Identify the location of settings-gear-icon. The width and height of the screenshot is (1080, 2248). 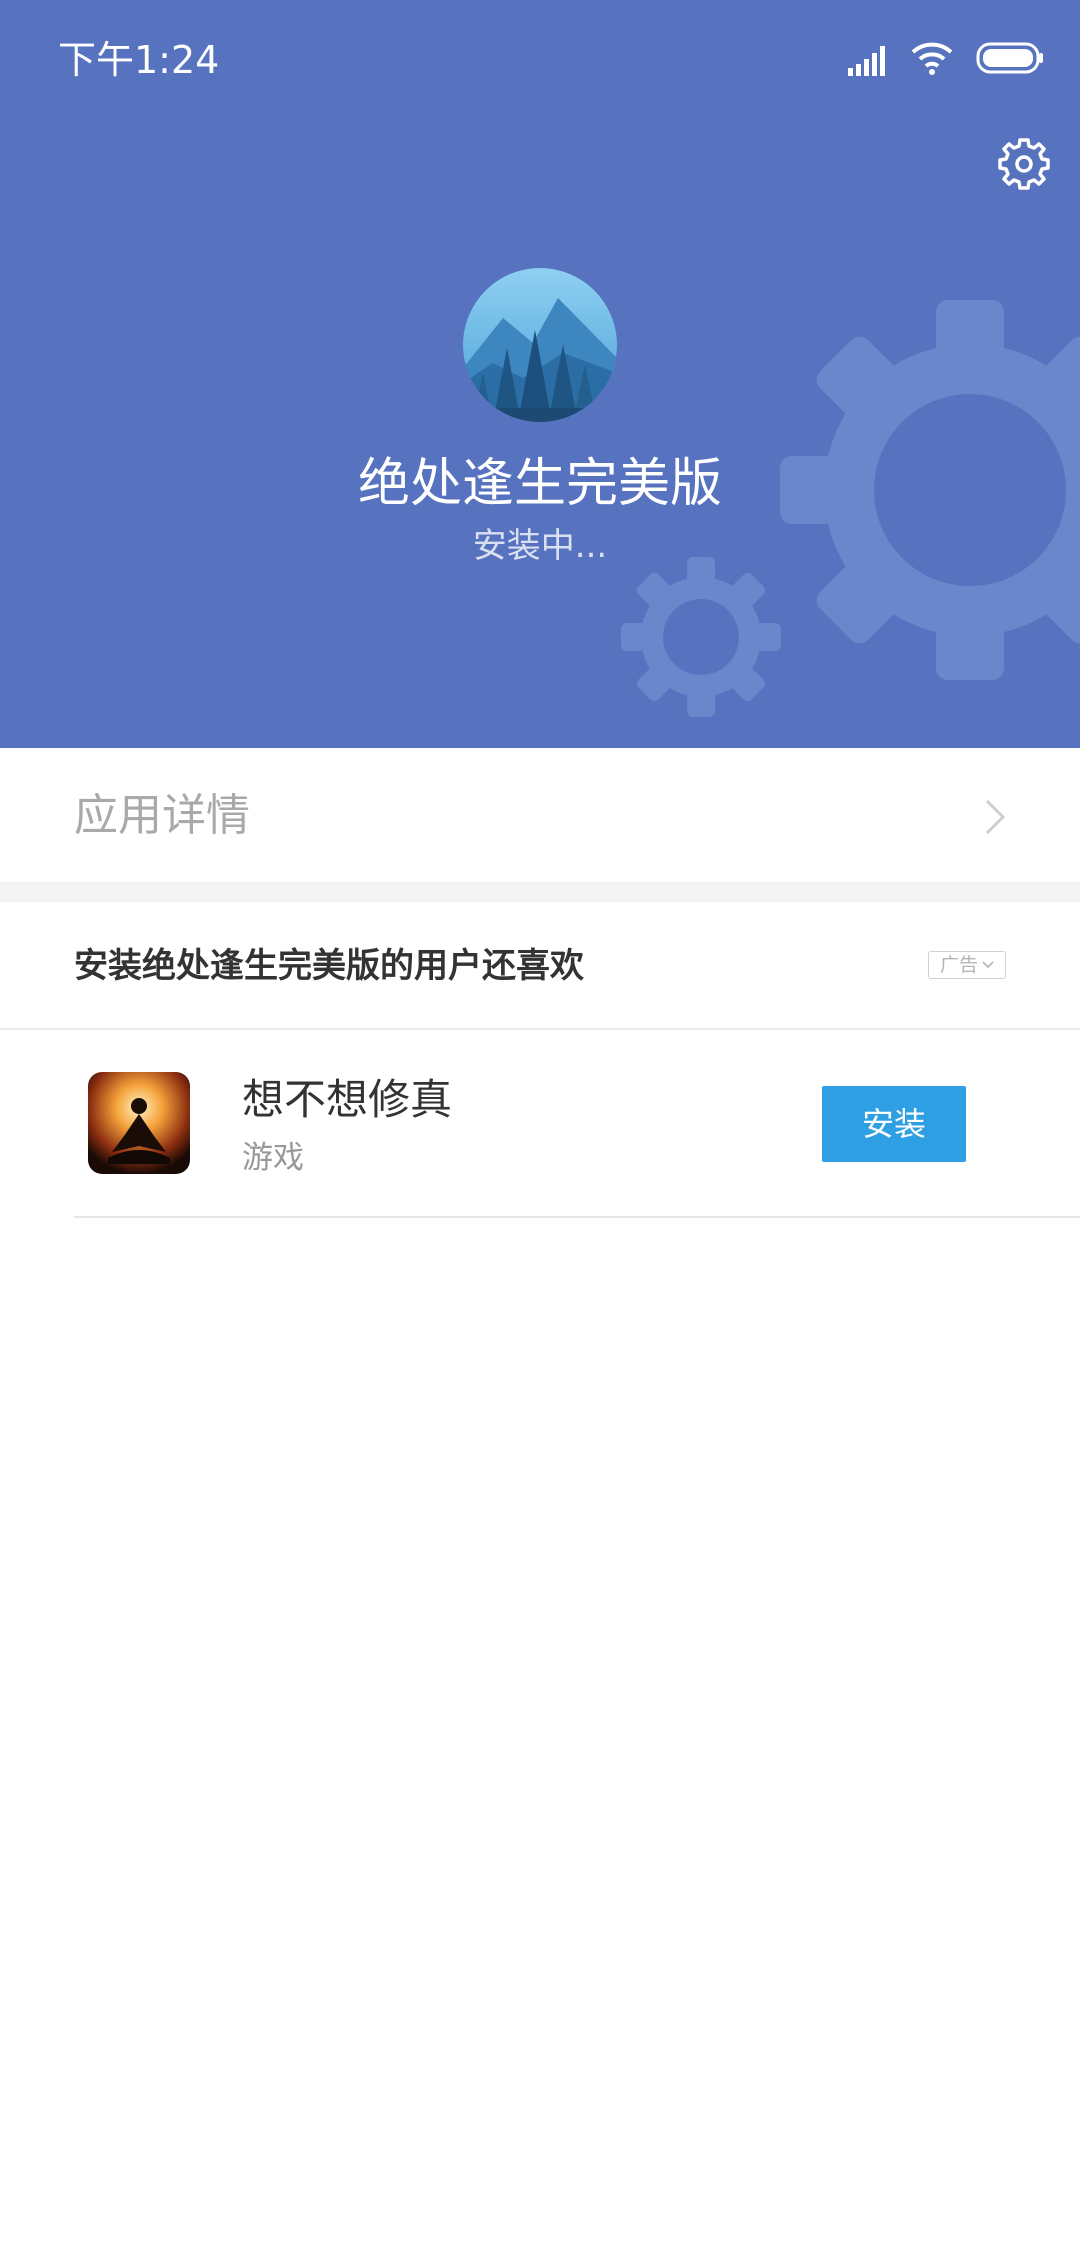
(1024, 164).